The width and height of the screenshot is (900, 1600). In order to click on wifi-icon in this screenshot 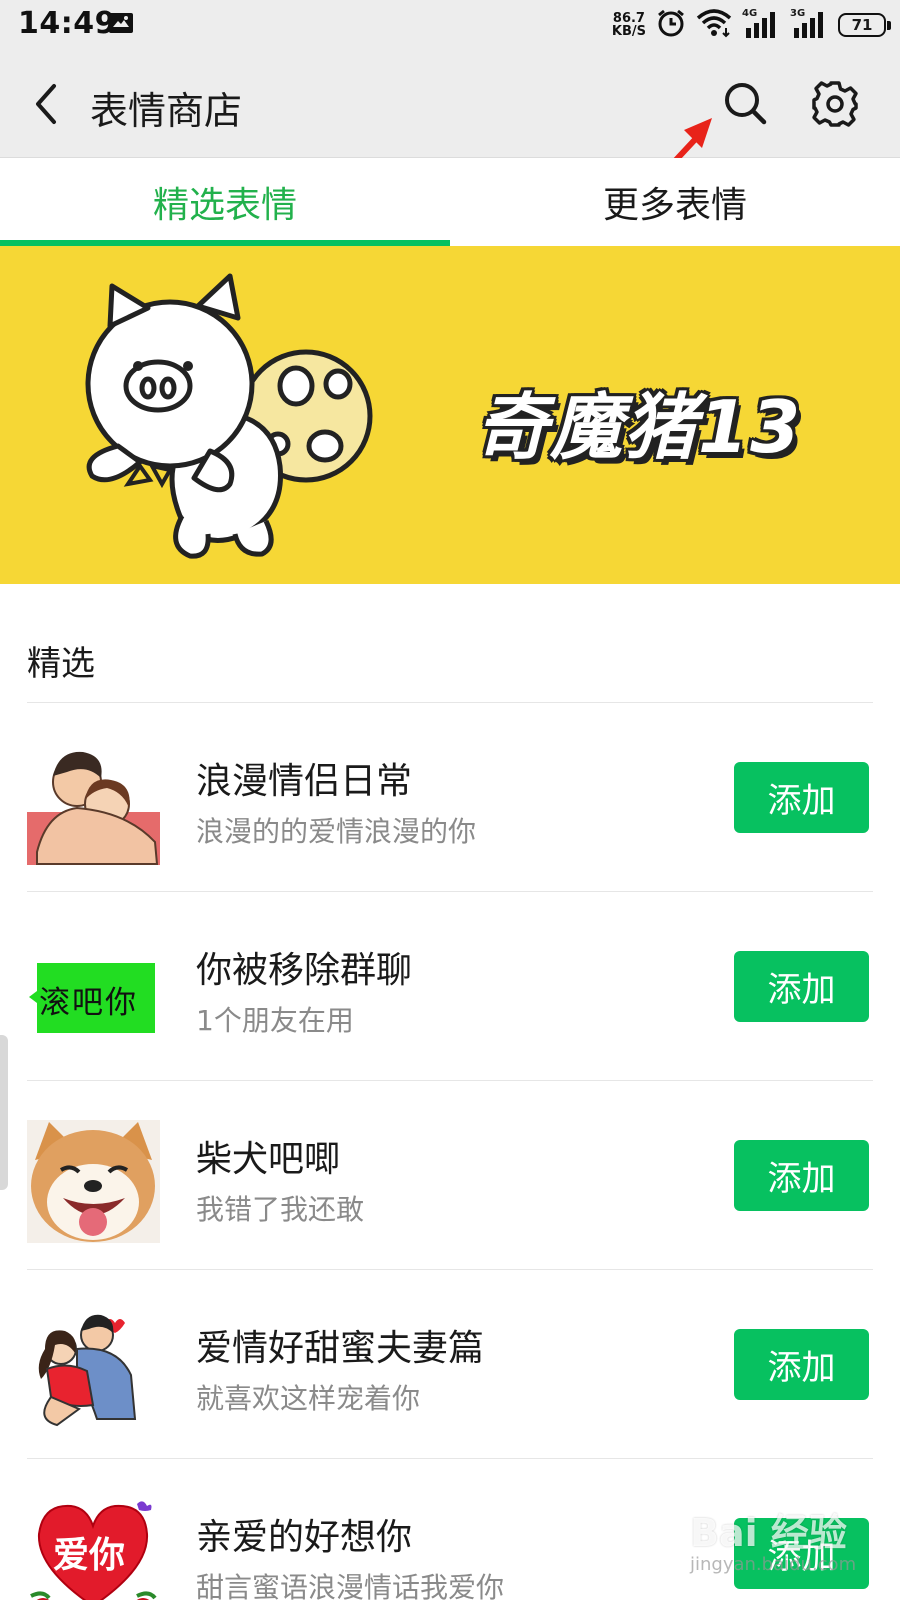, I will do `click(714, 25)`.